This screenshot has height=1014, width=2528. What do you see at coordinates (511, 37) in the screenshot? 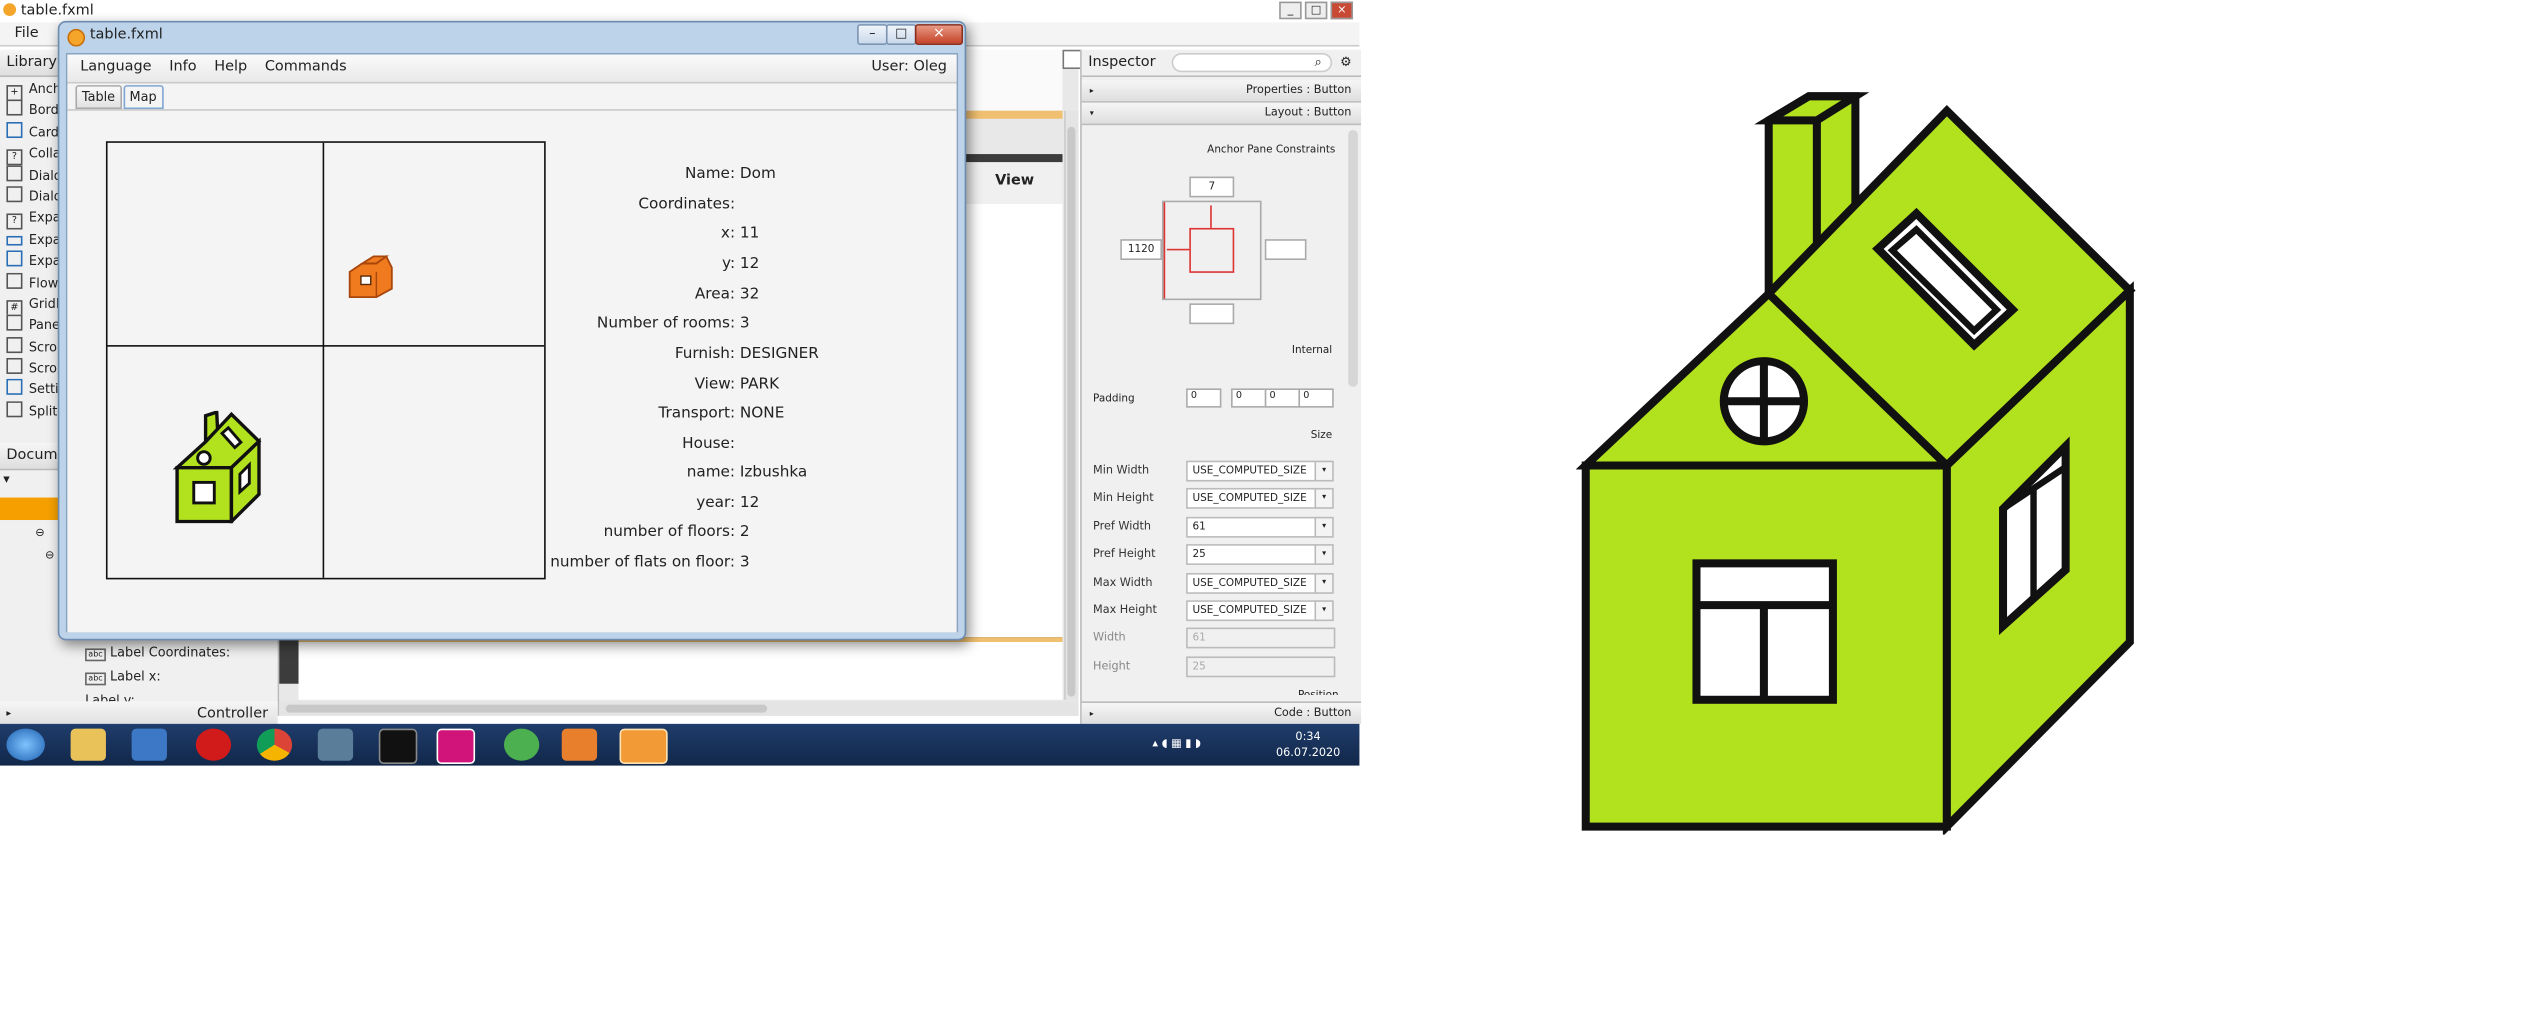
I see `fx-titlebar: table.fxml – □ ×` at bounding box center [511, 37].